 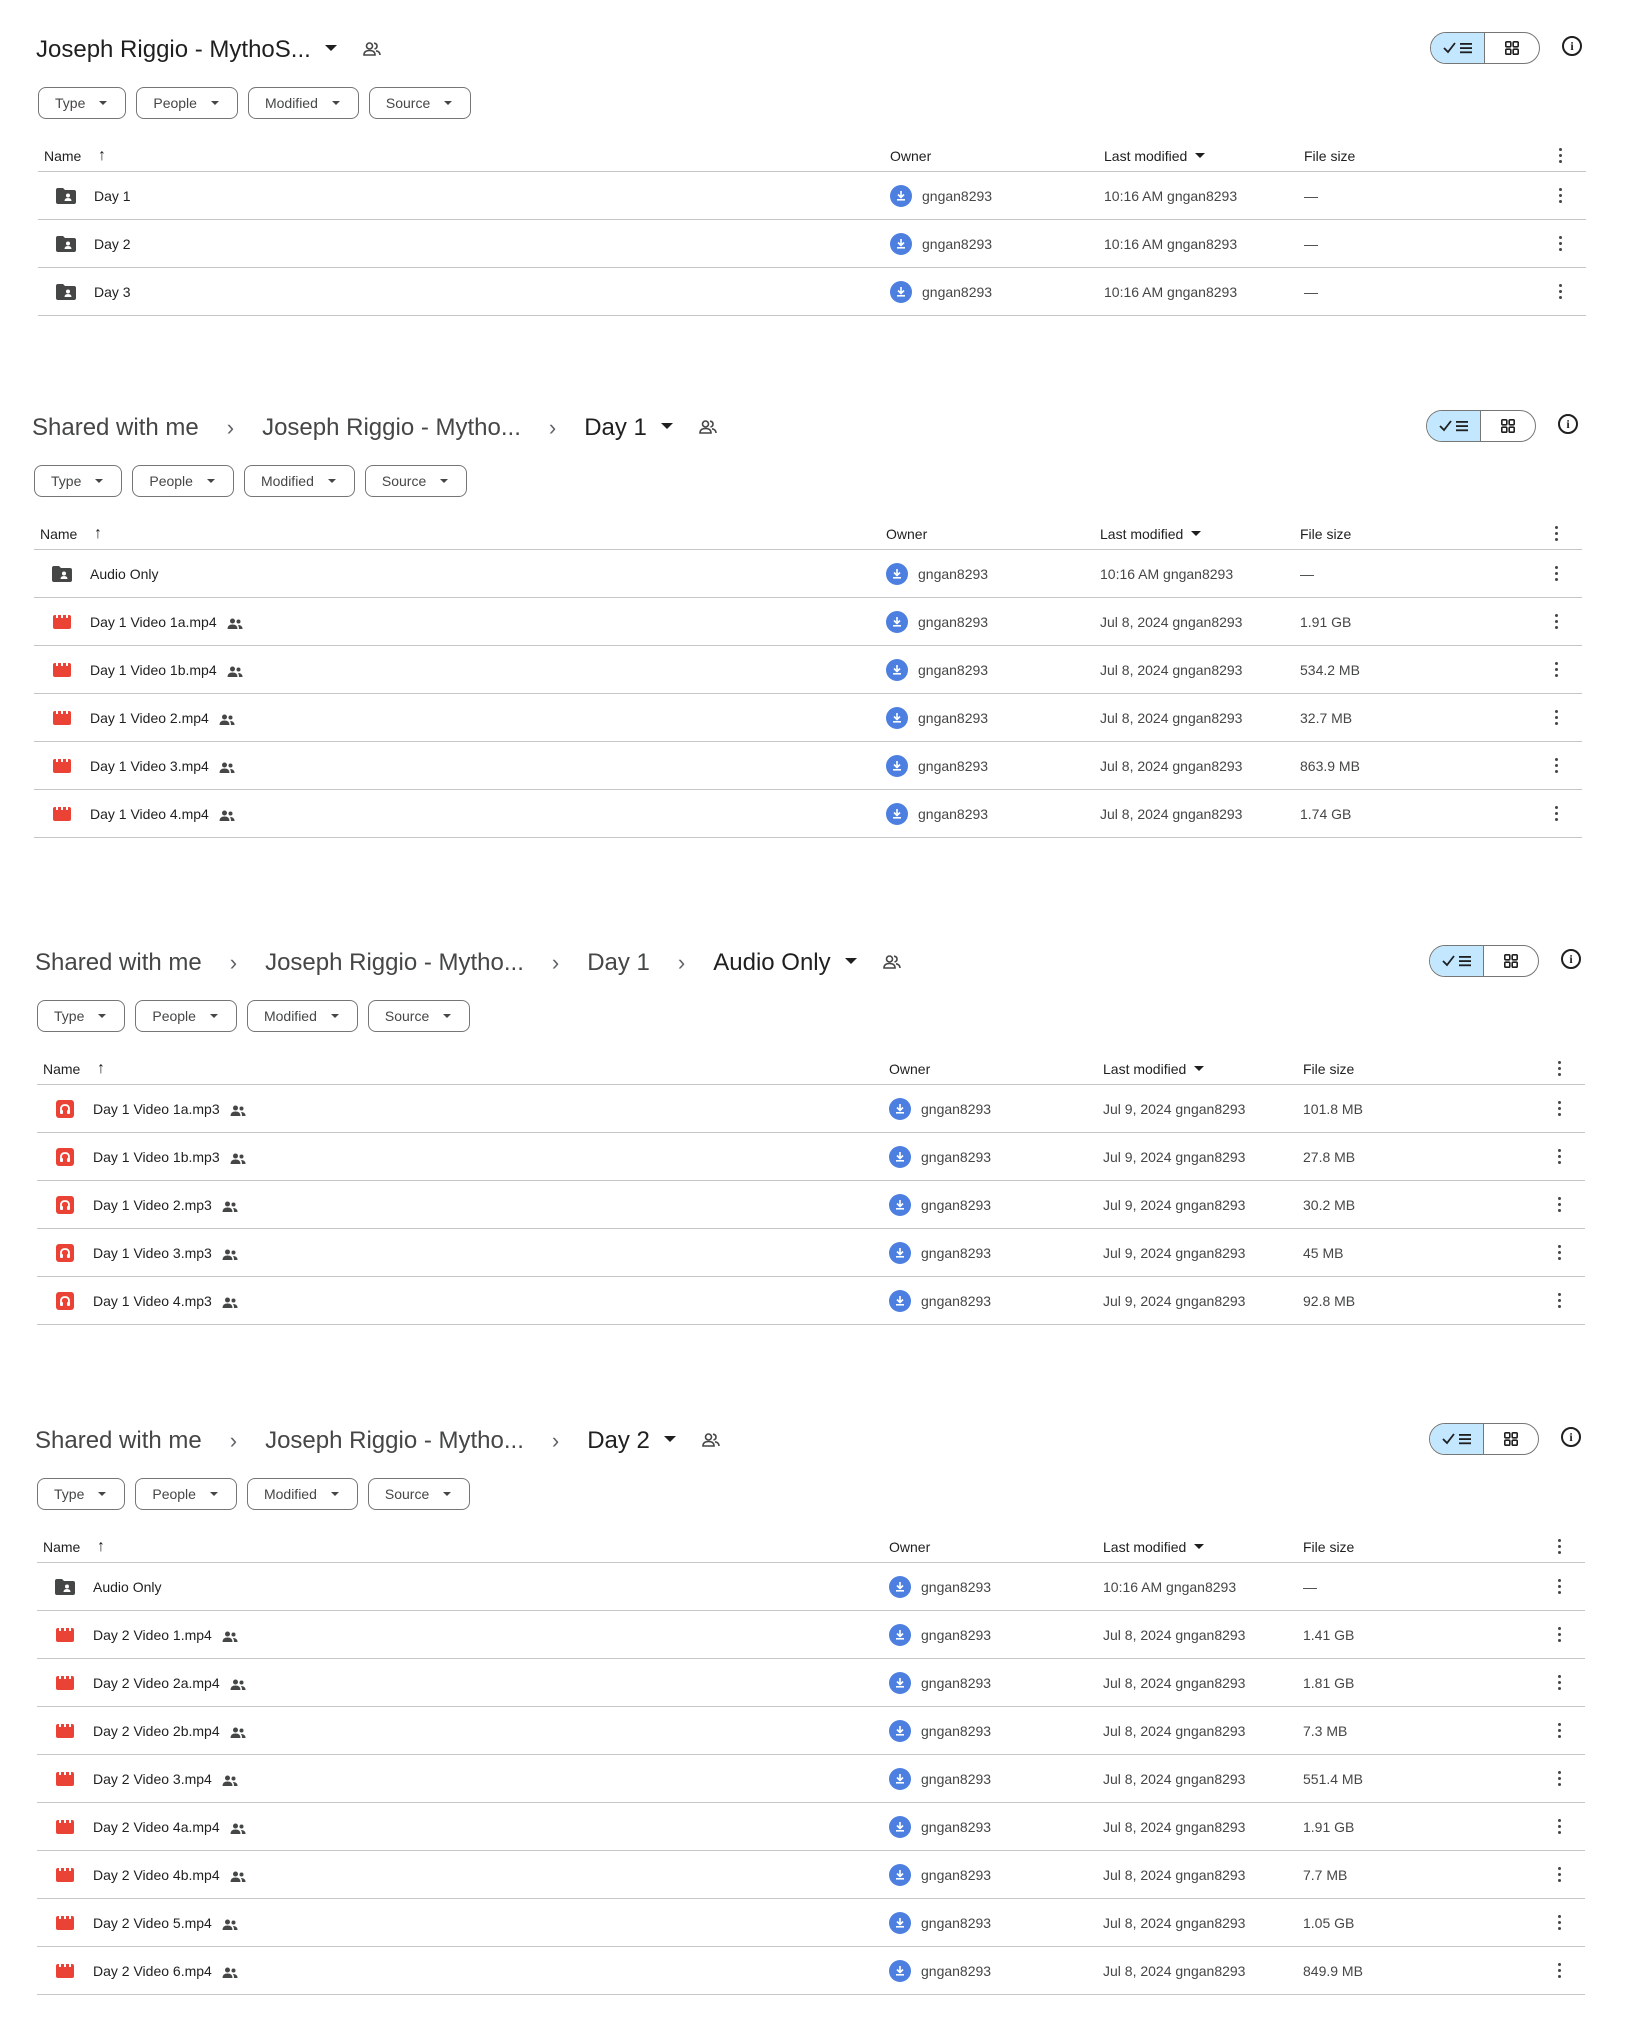 I want to click on file-name: Day 1 Video 4.mp4, so click(x=162, y=814).